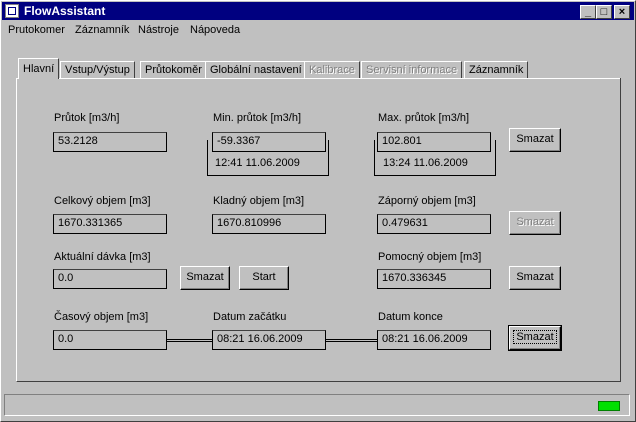 Image resolution: width=636 pixels, height=422 pixels. Describe the element at coordinates (102, 30) in the screenshot. I see `menu-zaznamnik: Záznamník` at that location.